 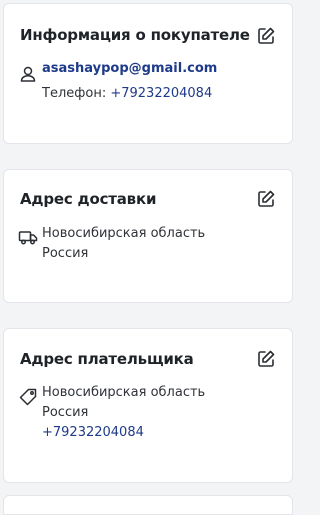 What do you see at coordinates (65, 412) in the screenshot?
I see `payer-country: Россия` at bounding box center [65, 412].